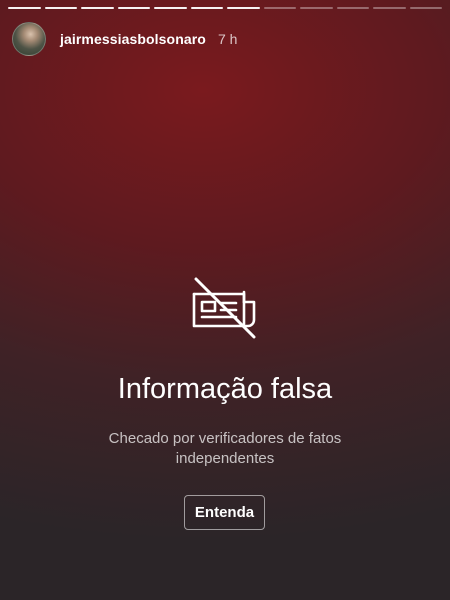  I want to click on warning-title: Informação falsa, so click(225, 389).